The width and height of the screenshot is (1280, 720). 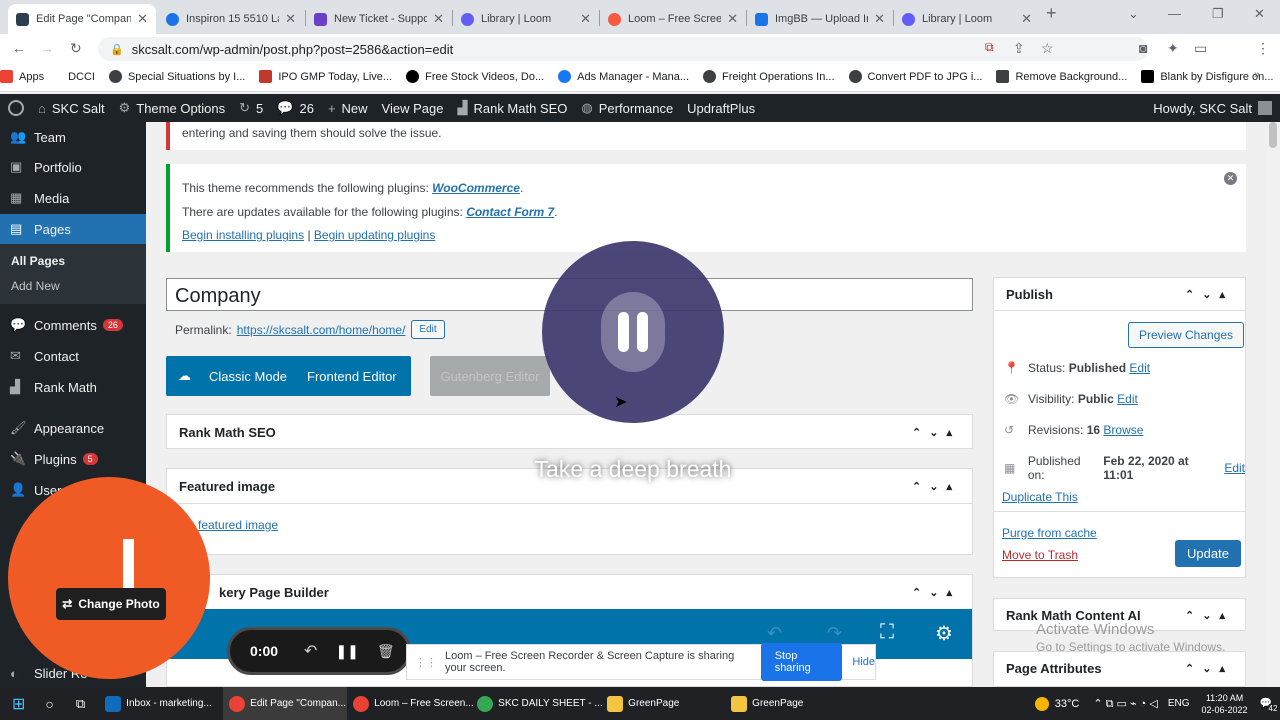 I want to click on task-view-icon: ⧉, so click(x=80, y=704).